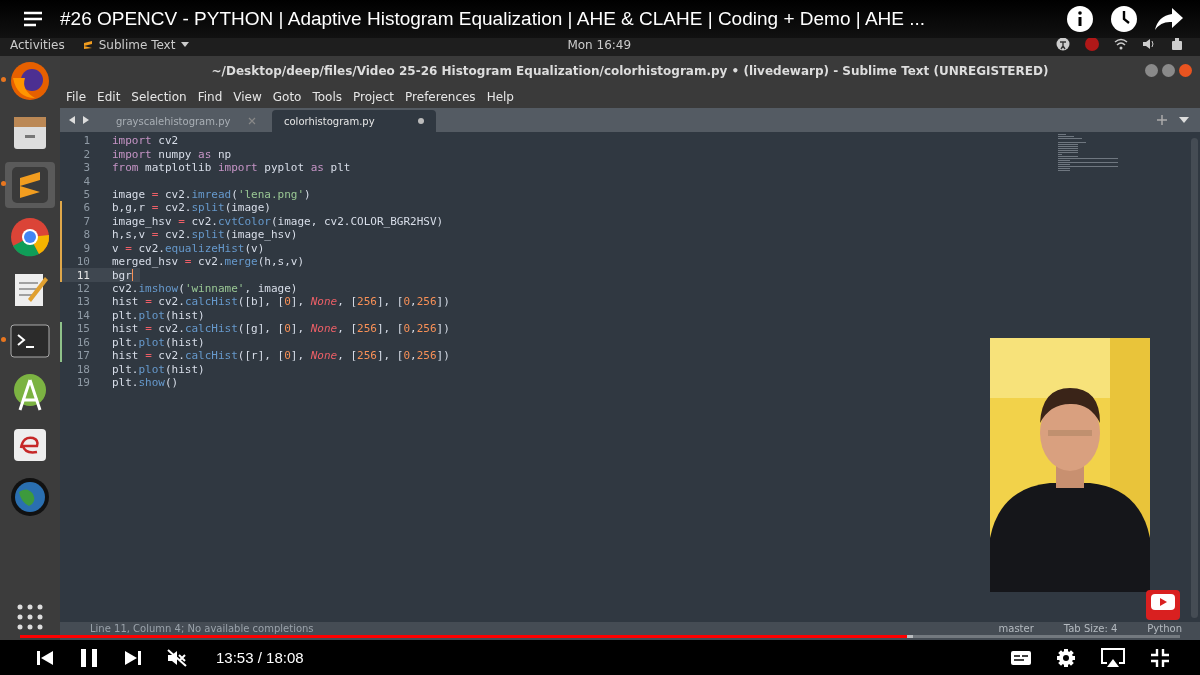 The width and height of the screenshot is (1200, 675). What do you see at coordinates (1168, 70) in the screenshot?
I see `maximize-button` at bounding box center [1168, 70].